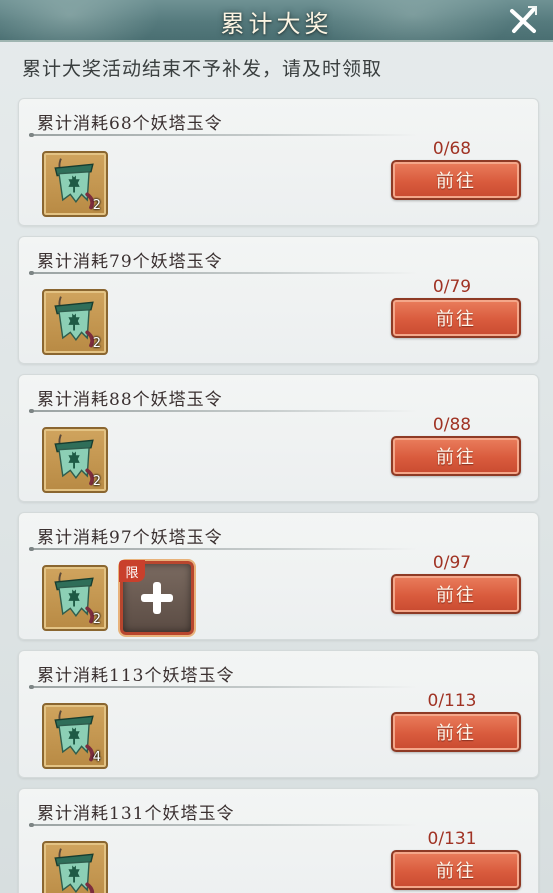 The height and width of the screenshot is (893, 553). What do you see at coordinates (136, 676) in the screenshot?
I see `reward-title: 累计消耗113个妖塔玉令` at bounding box center [136, 676].